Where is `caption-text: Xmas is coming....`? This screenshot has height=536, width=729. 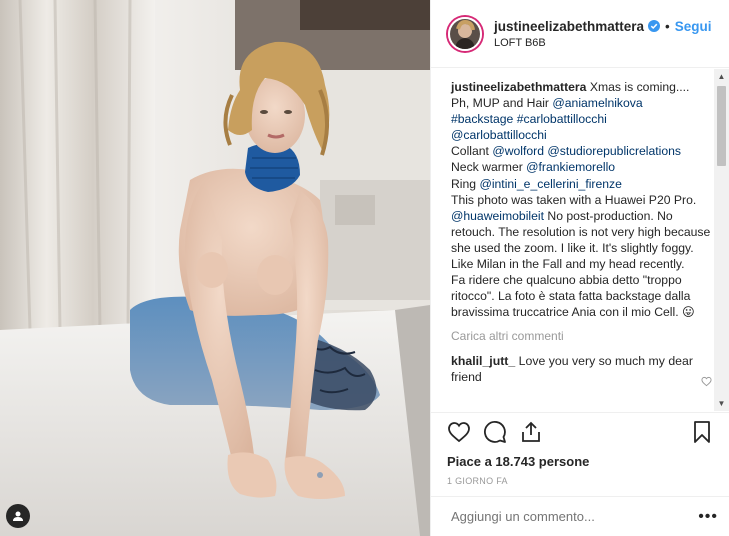 caption-text: Xmas is coming.... is located at coordinates (638, 87).